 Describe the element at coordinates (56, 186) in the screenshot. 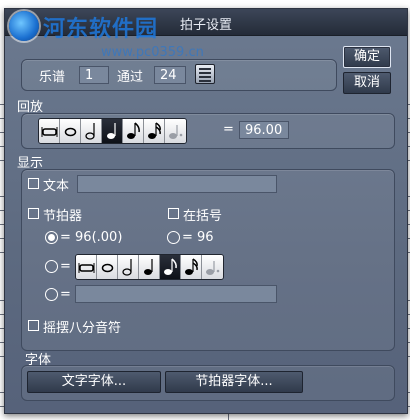

I see `text-checkbox-label: 文本` at that location.